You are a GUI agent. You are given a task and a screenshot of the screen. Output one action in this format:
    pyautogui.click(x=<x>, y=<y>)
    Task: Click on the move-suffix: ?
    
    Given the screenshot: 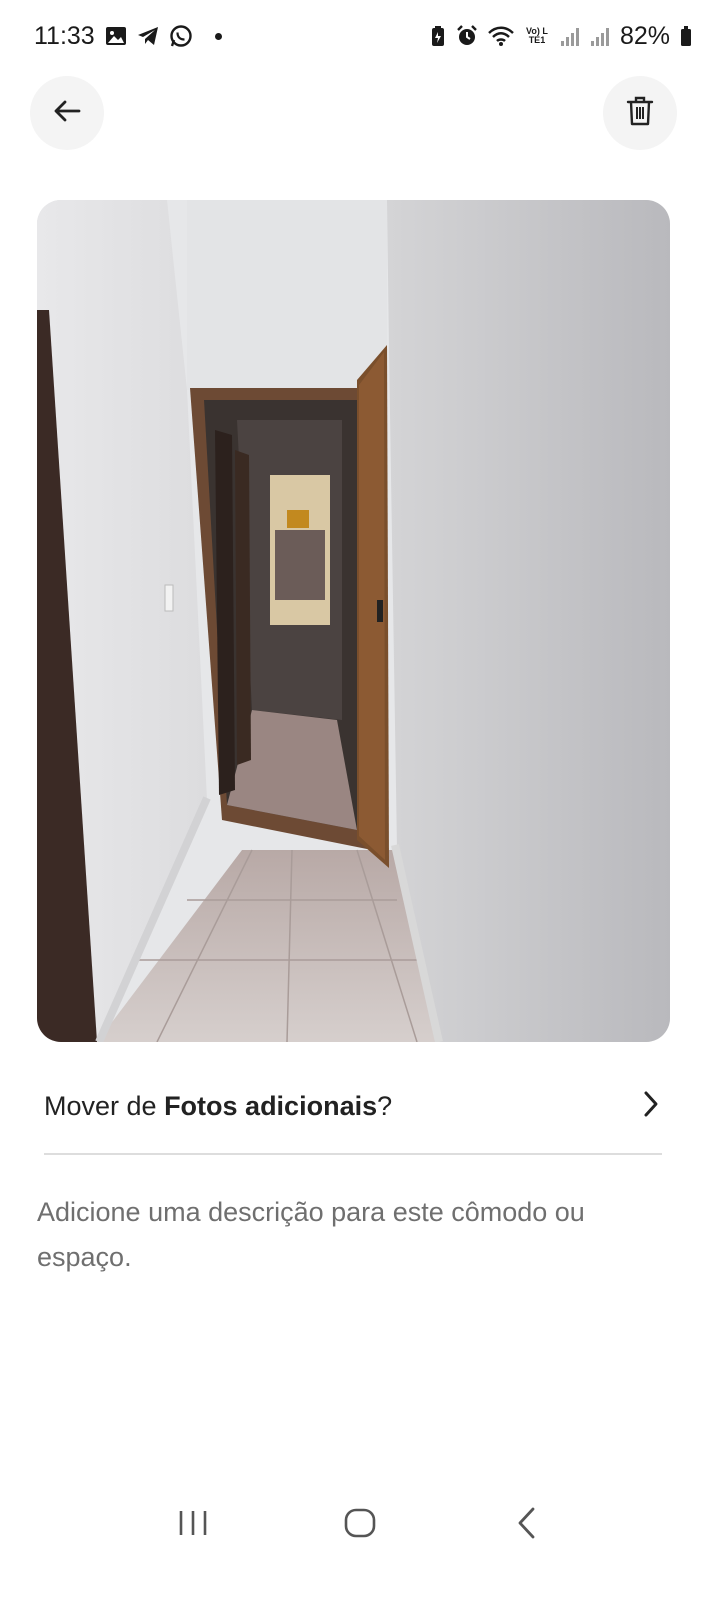 What is the action you would take?
    pyautogui.click(x=385, y=1105)
    